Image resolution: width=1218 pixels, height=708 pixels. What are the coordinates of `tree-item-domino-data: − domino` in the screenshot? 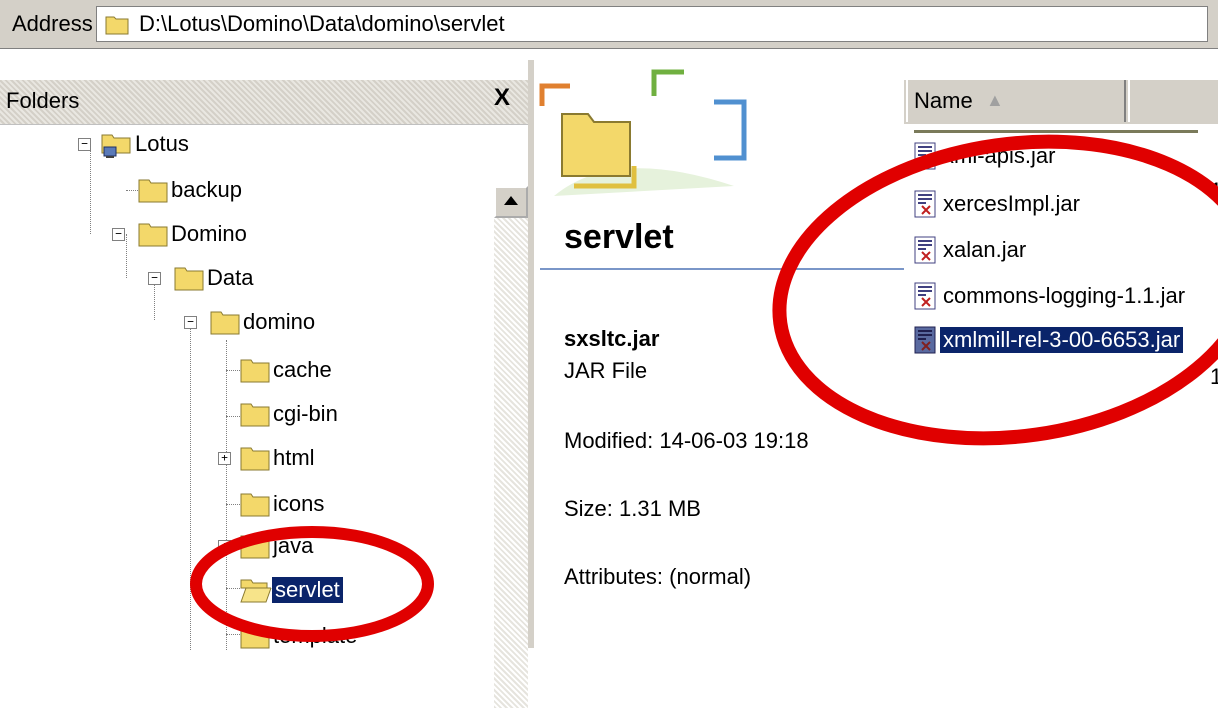 It's located at (251, 322).